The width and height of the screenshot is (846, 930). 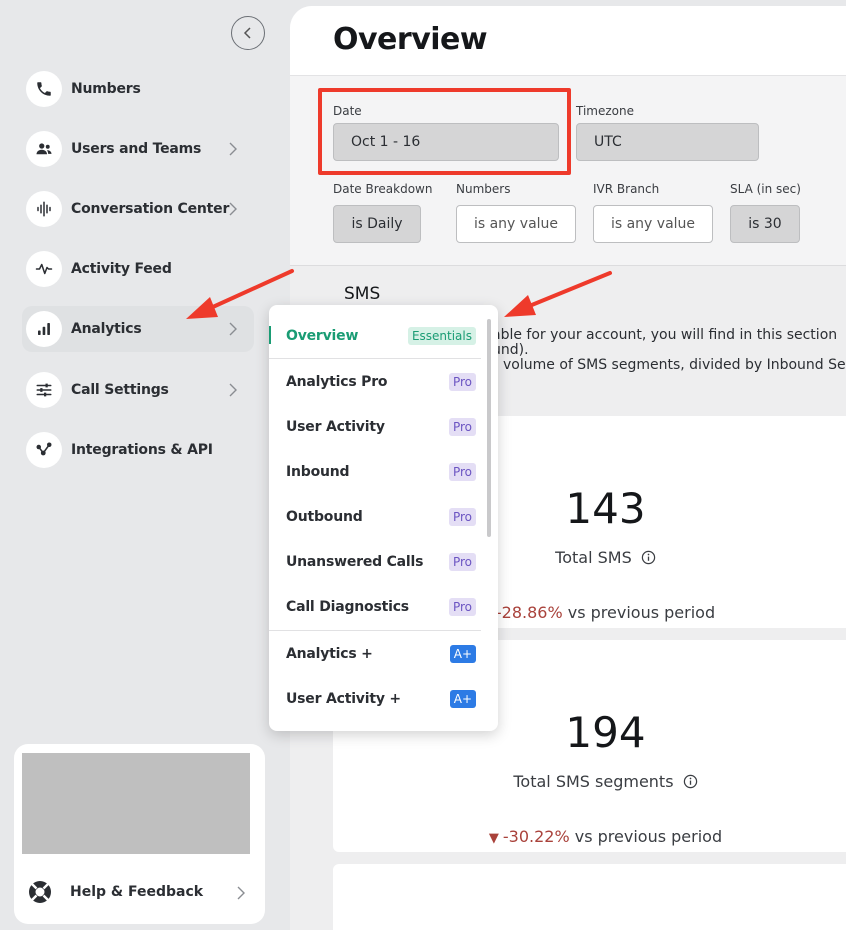 What do you see at coordinates (318, 471) in the screenshot?
I see `submenu-item-label: Inbound` at bounding box center [318, 471].